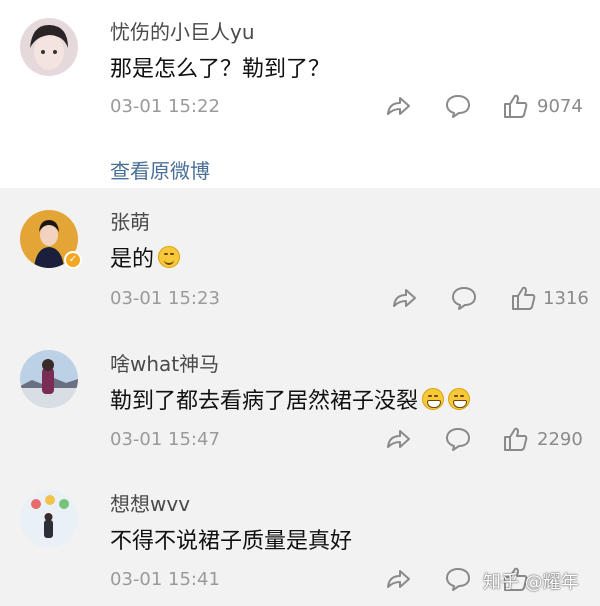  What do you see at coordinates (531, 582) in the screenshot?
I see `watermark: 知乎 @耀年` at bounding box center [531, 582].